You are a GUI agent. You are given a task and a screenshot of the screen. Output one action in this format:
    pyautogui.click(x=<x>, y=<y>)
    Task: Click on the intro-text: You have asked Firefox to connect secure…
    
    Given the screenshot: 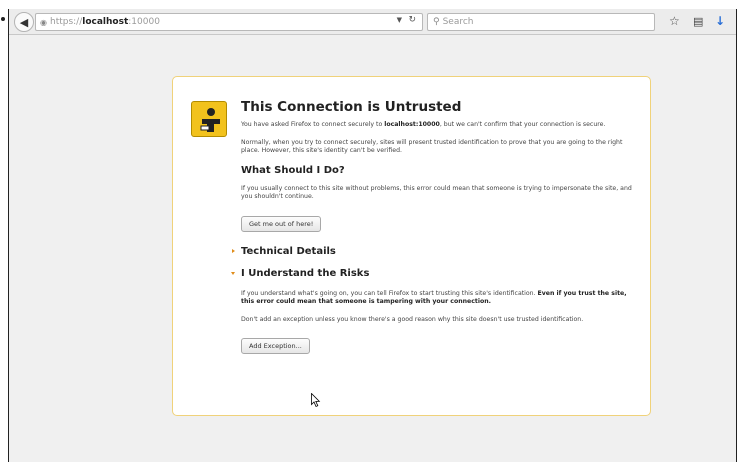 What is the action you would take?
    pyautogui.click(x=423, y=124)
    